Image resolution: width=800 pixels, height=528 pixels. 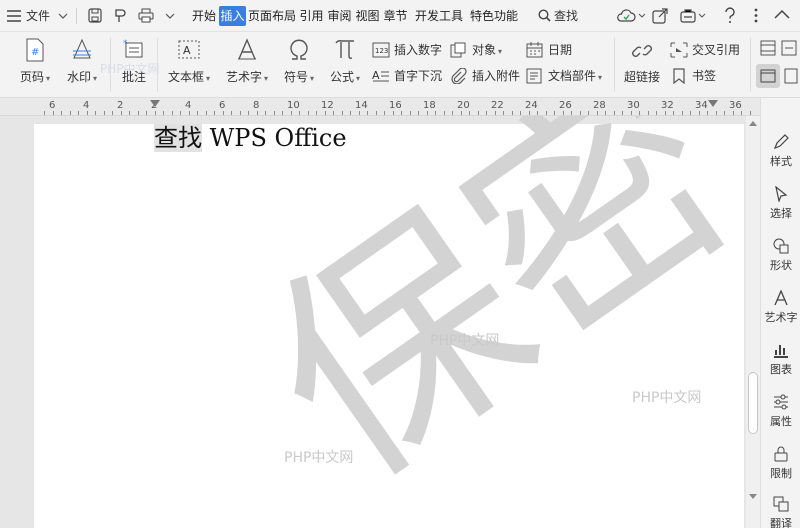 What do you see at coordinates (189, 61) in the screenshot?
I see `textbox-button: A 文本框 ▾` at bounding box center [189, 61].